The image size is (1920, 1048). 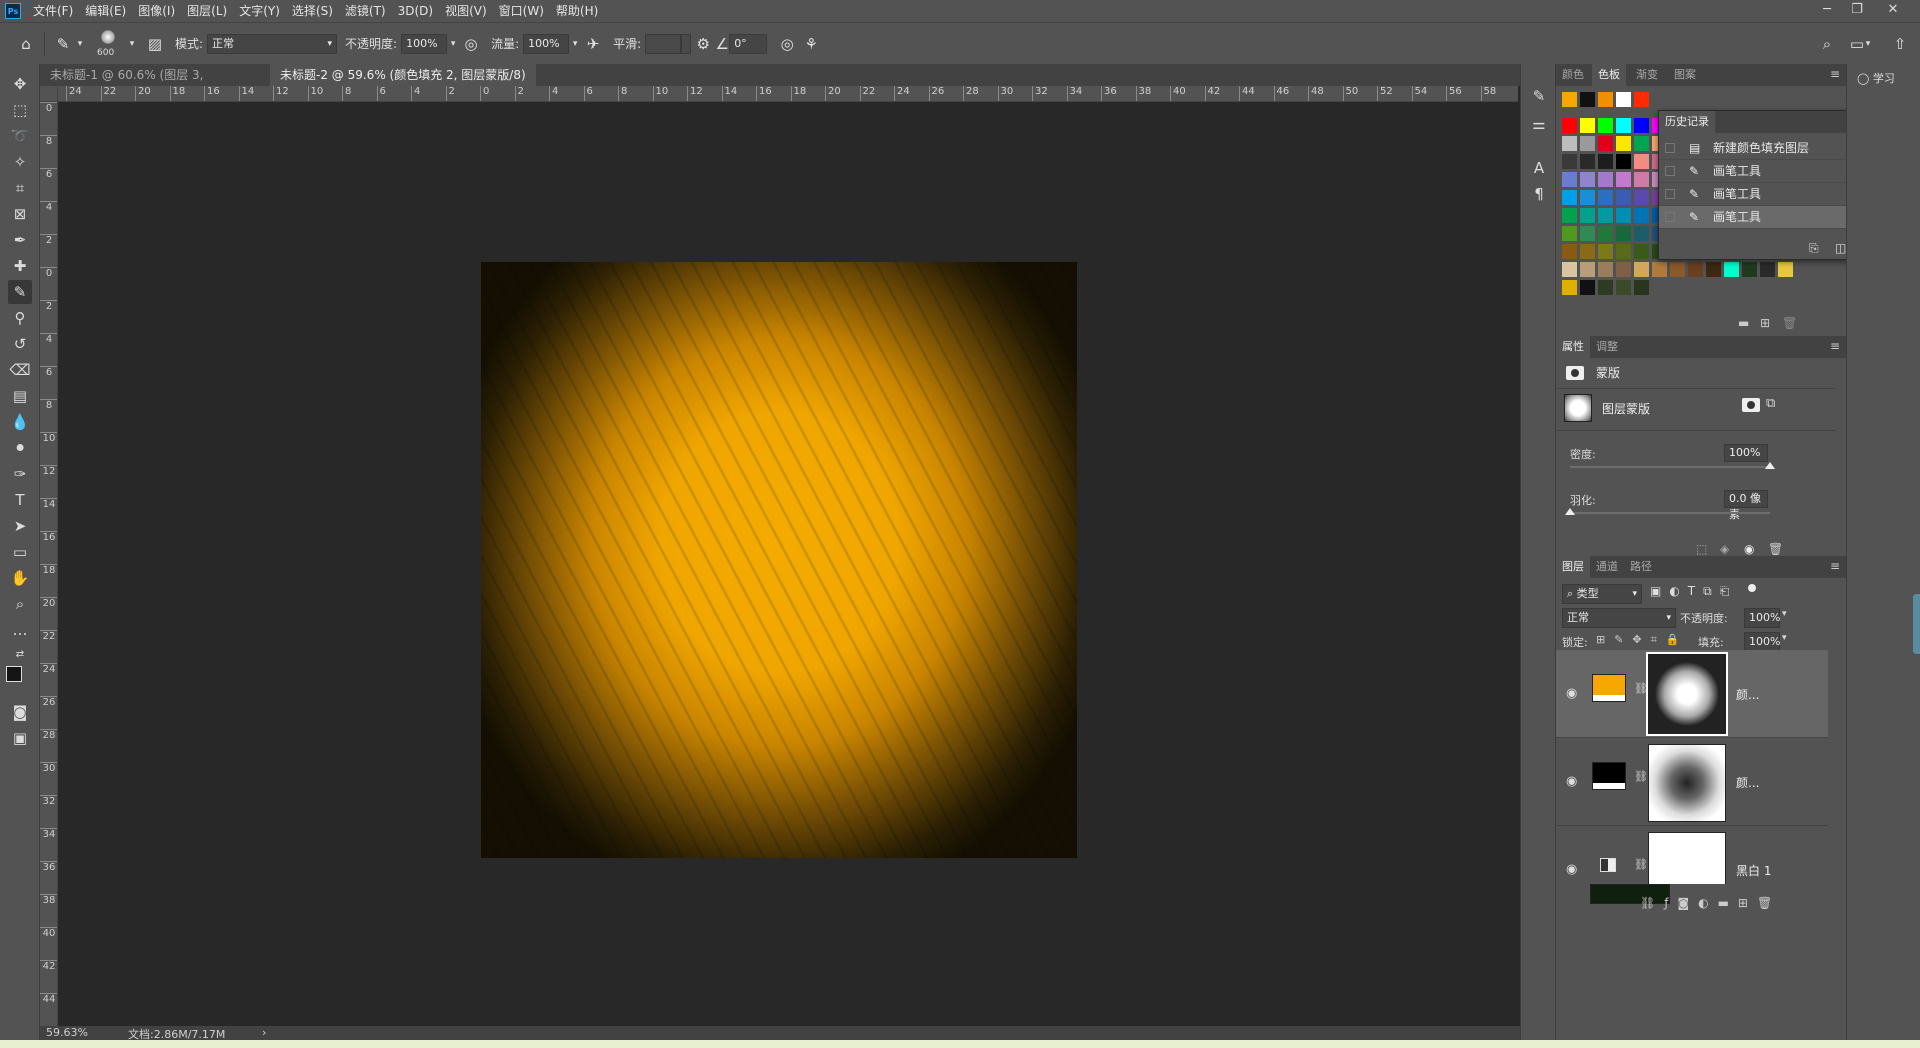 What do you see at coordinates (365, 11) in the screenshot?
I see `menu-filter: 滤镜(T)` at bounding box center [365, 11].